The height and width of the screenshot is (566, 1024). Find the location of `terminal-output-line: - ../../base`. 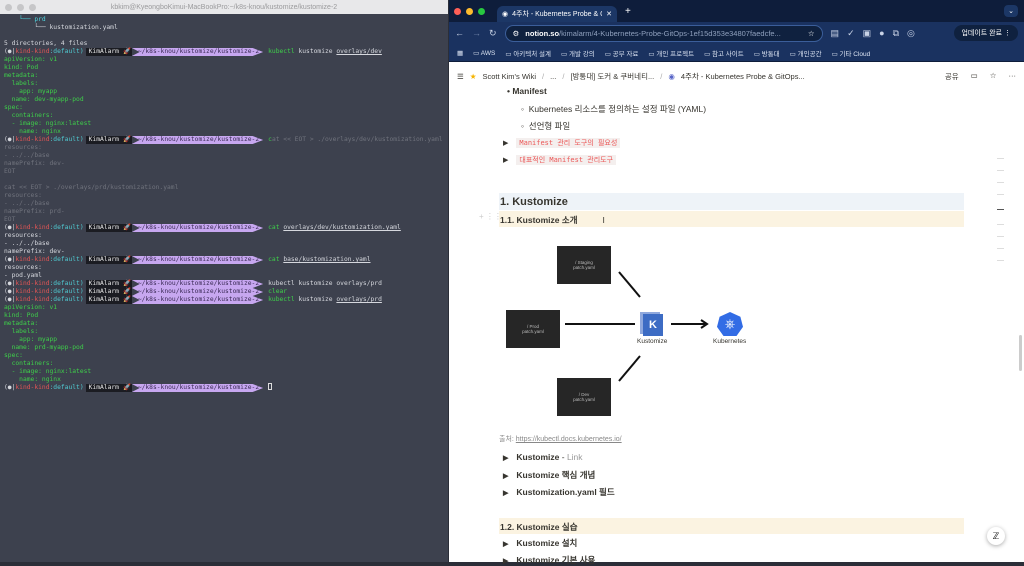

terminal-output-line: - ../../base is located at coordinates (27, 155).